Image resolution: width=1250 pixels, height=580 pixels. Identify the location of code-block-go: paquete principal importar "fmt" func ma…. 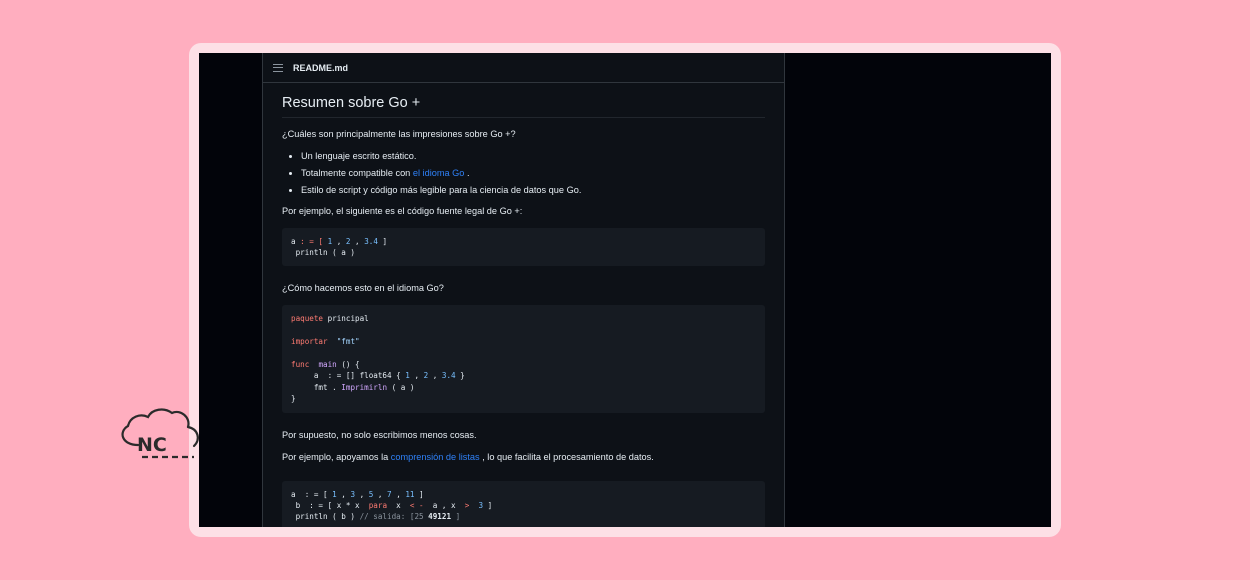
(523, 359).